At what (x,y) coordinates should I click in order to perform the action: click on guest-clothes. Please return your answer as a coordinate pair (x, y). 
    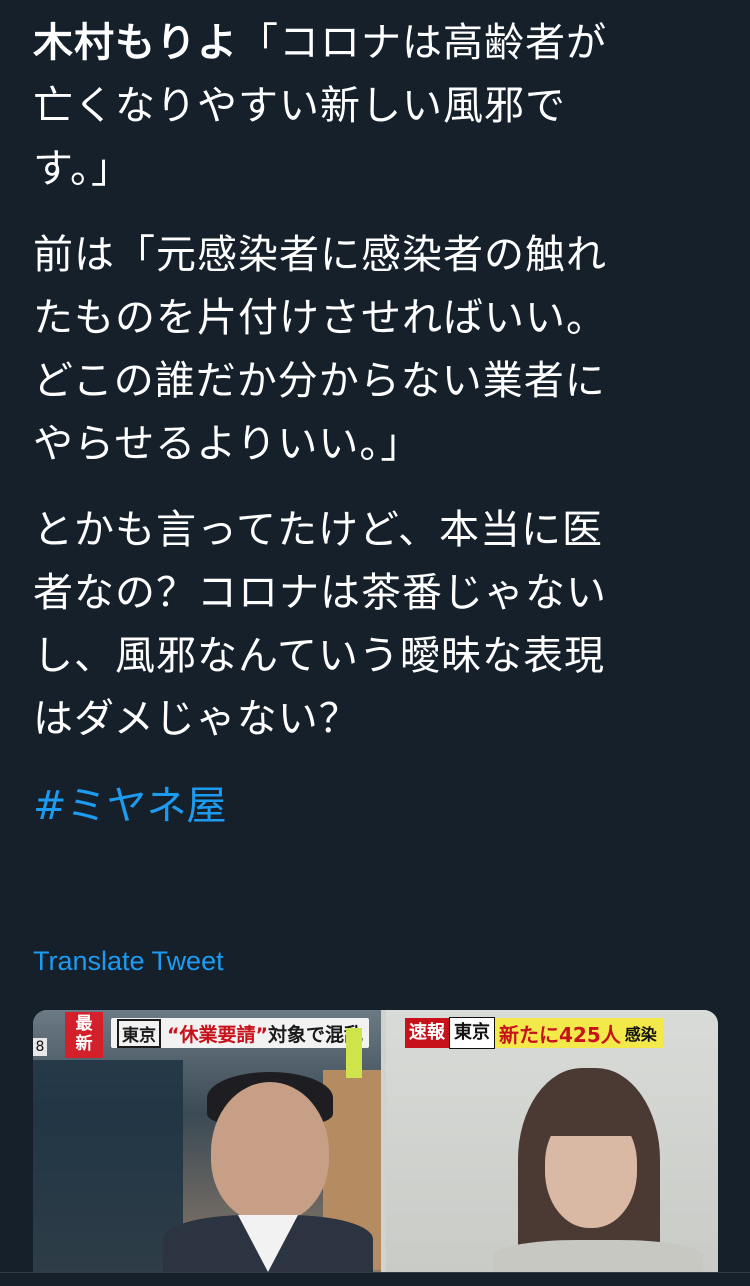
    Looking at the image, I should click on (598, 1256).